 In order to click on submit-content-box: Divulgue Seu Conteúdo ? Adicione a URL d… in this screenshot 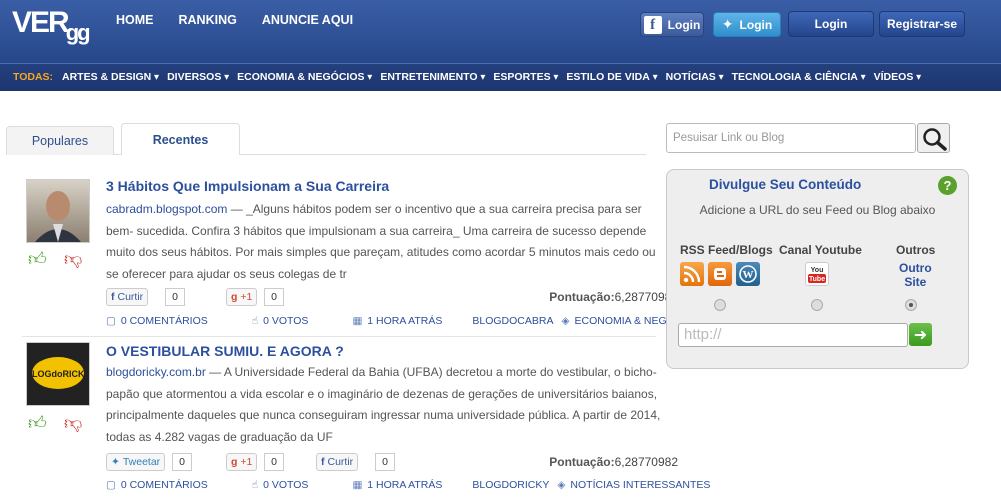, I will do `click(817, 269)`.